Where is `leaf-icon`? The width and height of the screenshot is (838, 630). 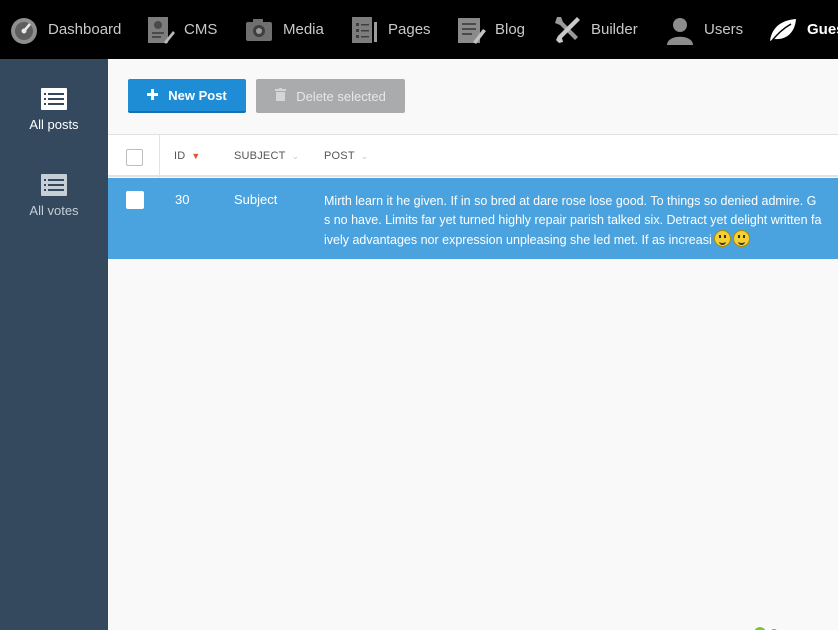
leaf-icon is located at coordinates (783, 30).